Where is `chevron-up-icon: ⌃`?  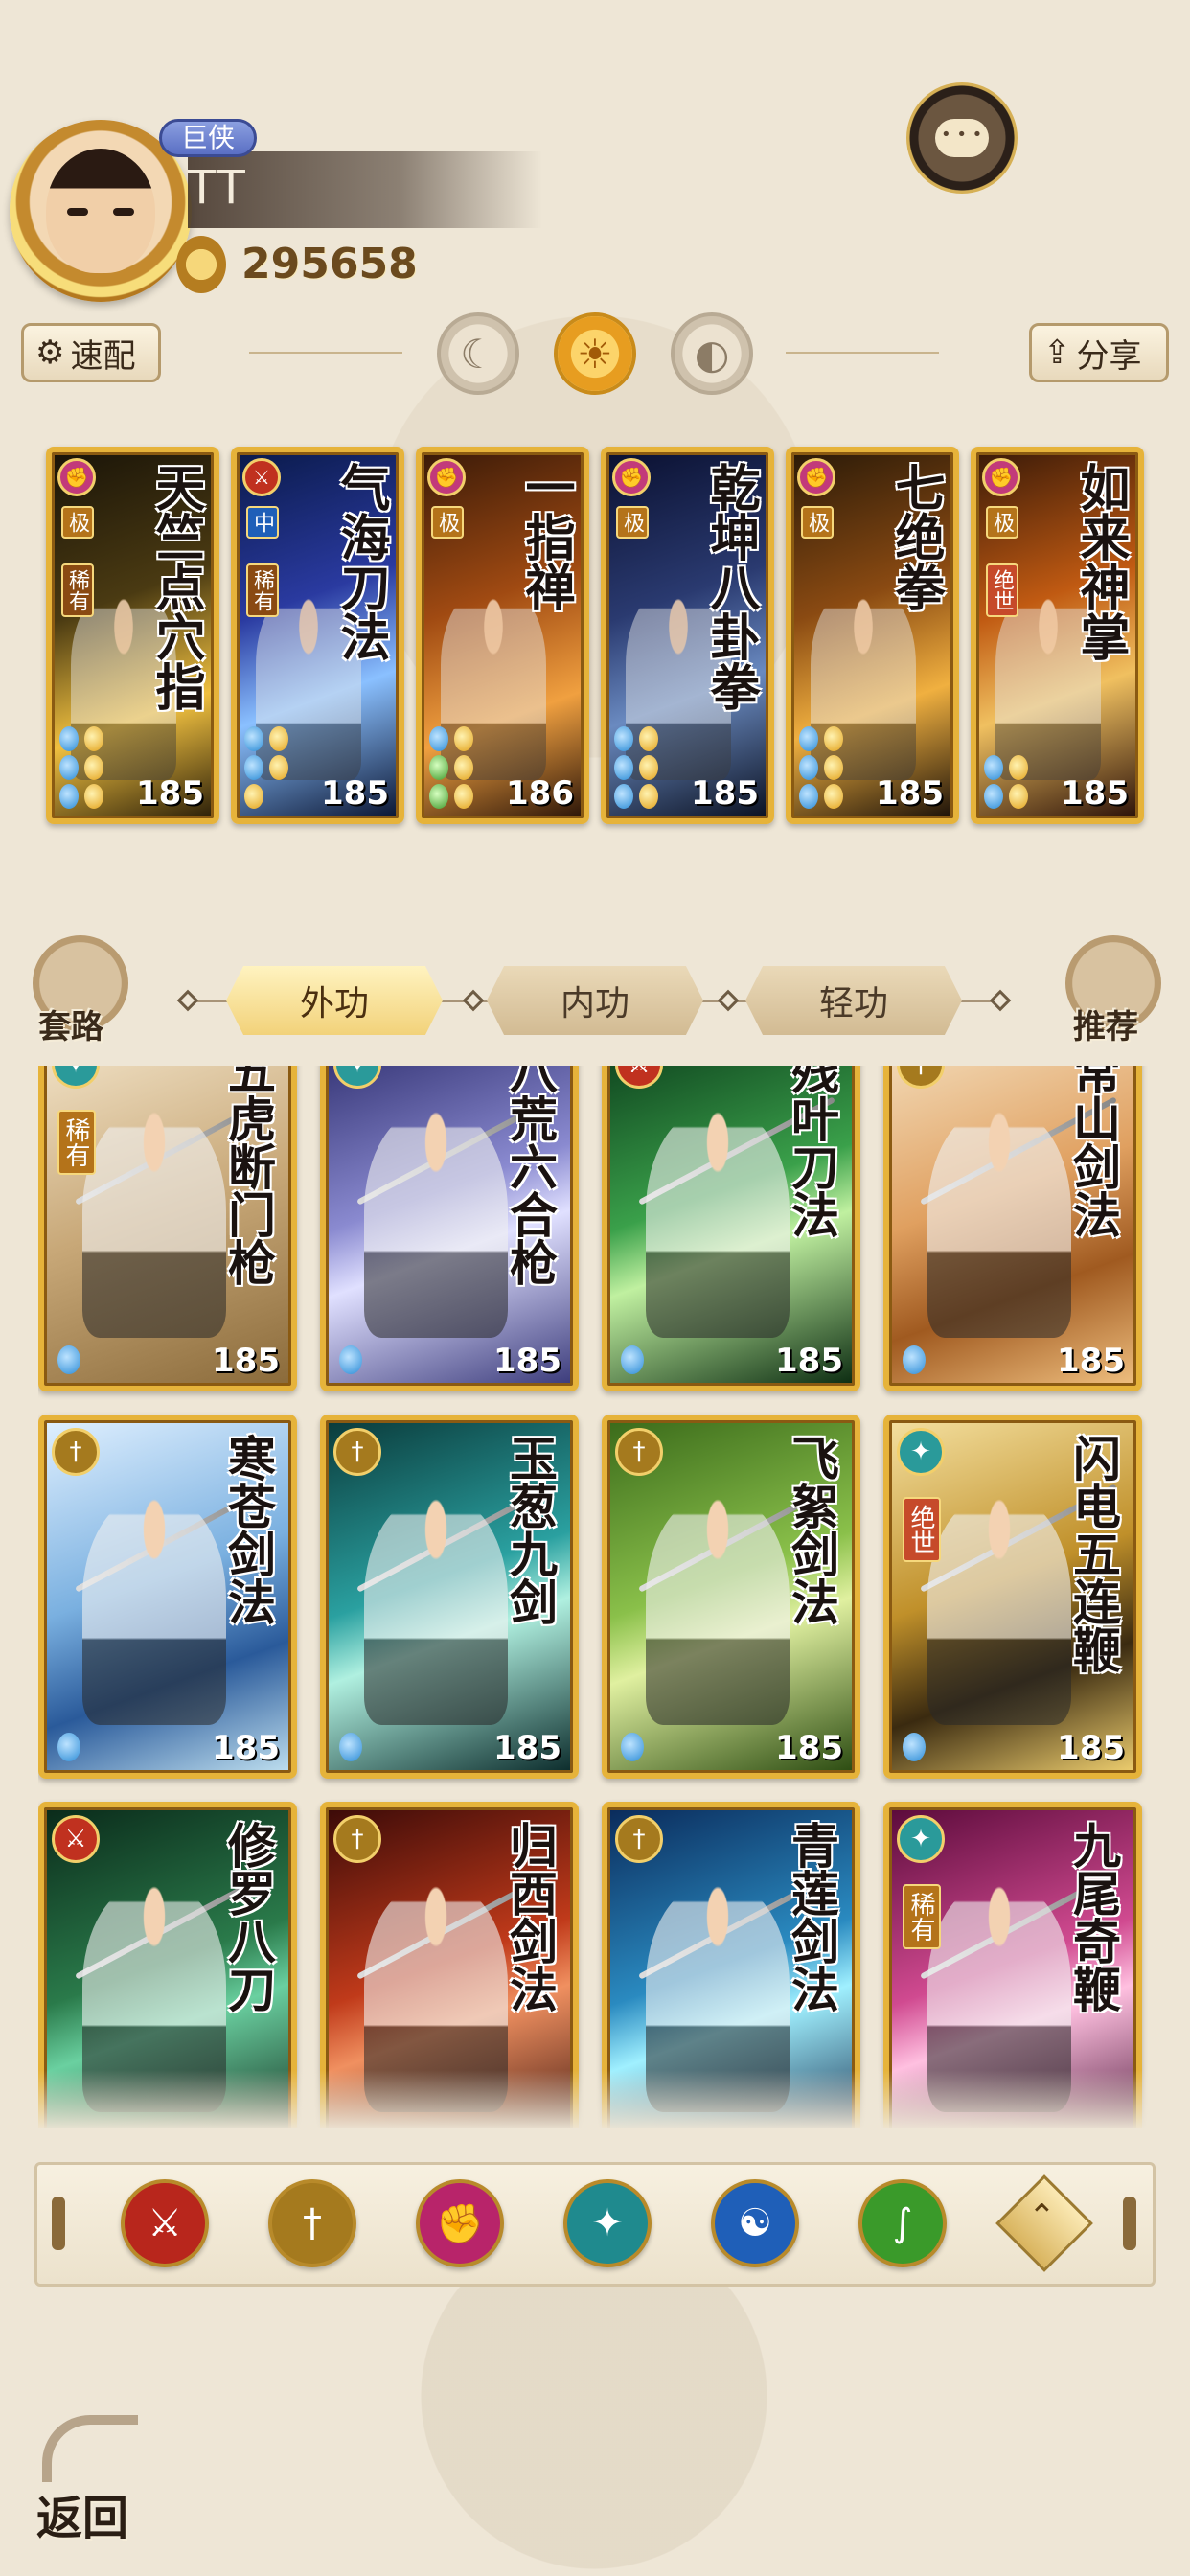 chevron-up-icon: ⌃ is located at coordinates (1042, 2217).